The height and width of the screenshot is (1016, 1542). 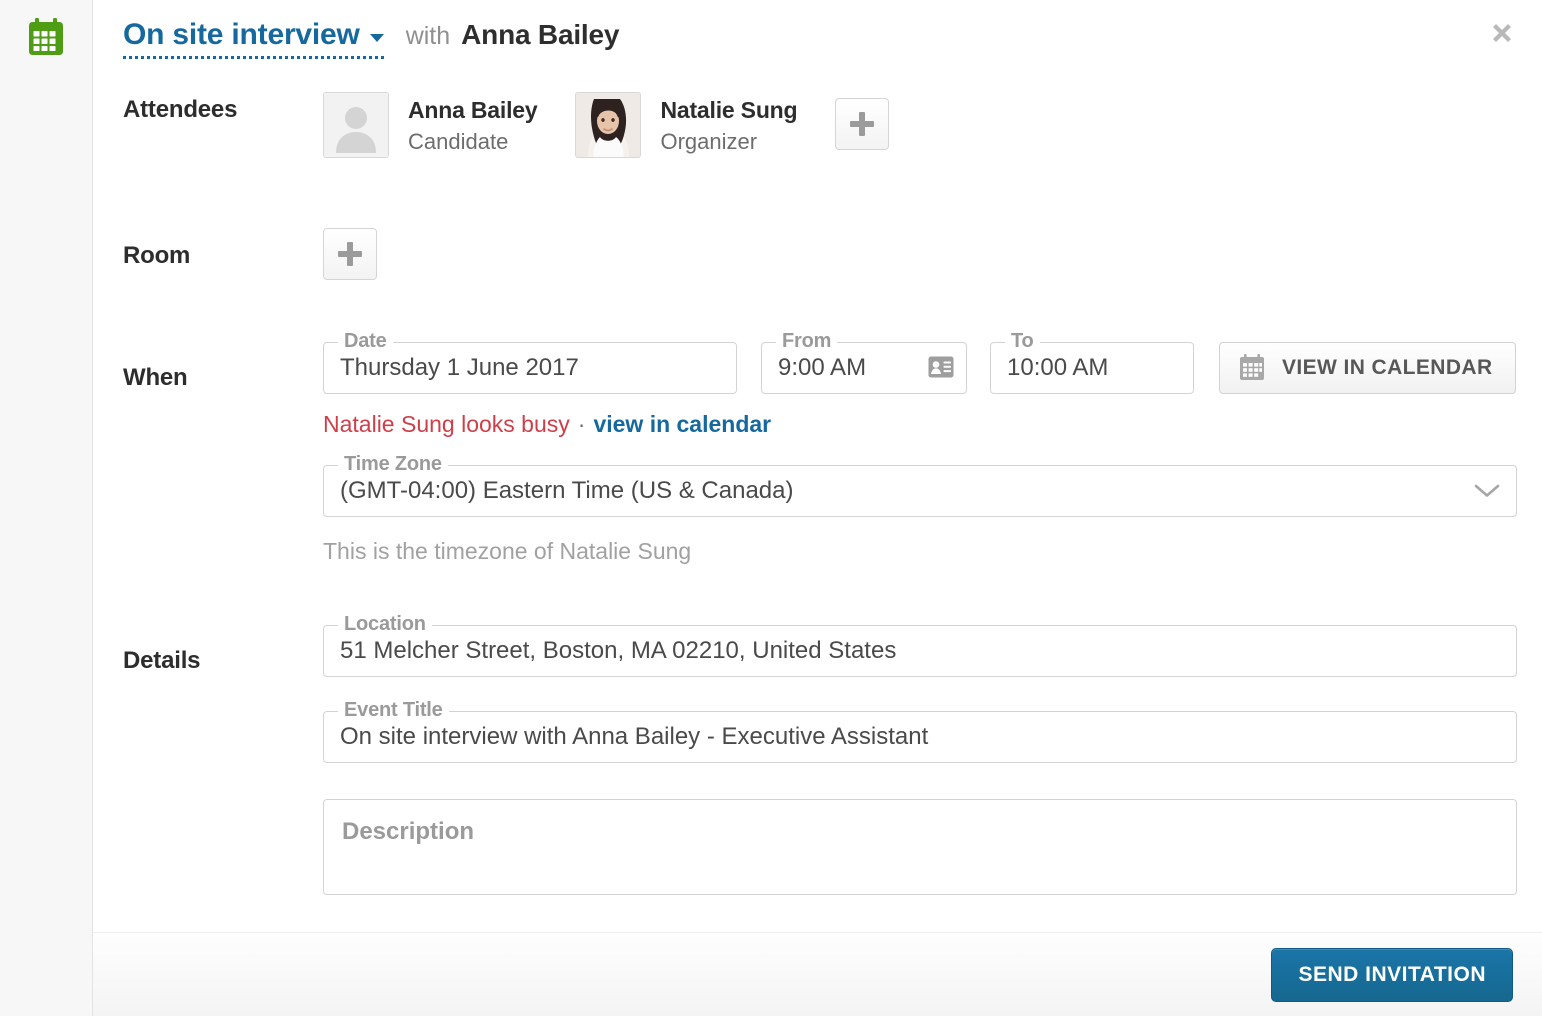 I want to click on dialog-footer: SEND INVITATION, so click(x=817, y=974).